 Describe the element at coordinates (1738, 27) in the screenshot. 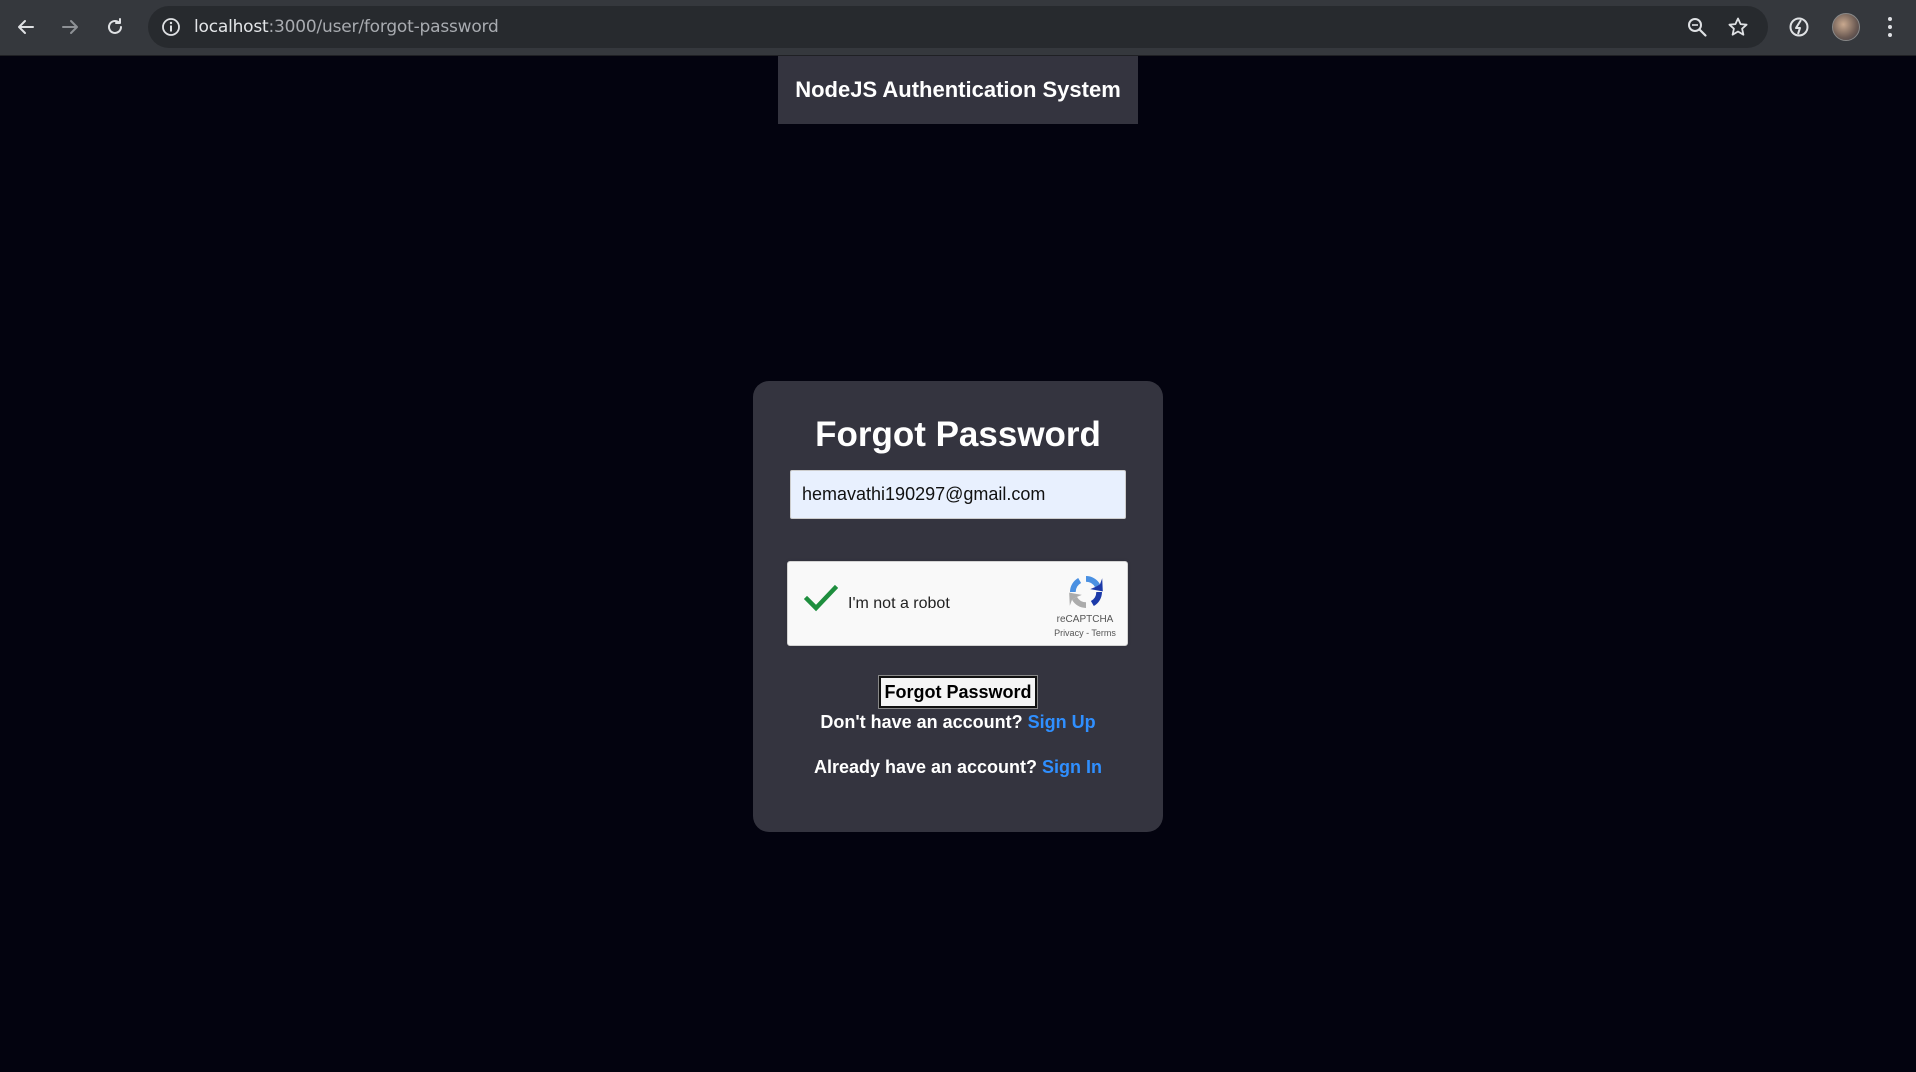

I see `star-icon` at that location.